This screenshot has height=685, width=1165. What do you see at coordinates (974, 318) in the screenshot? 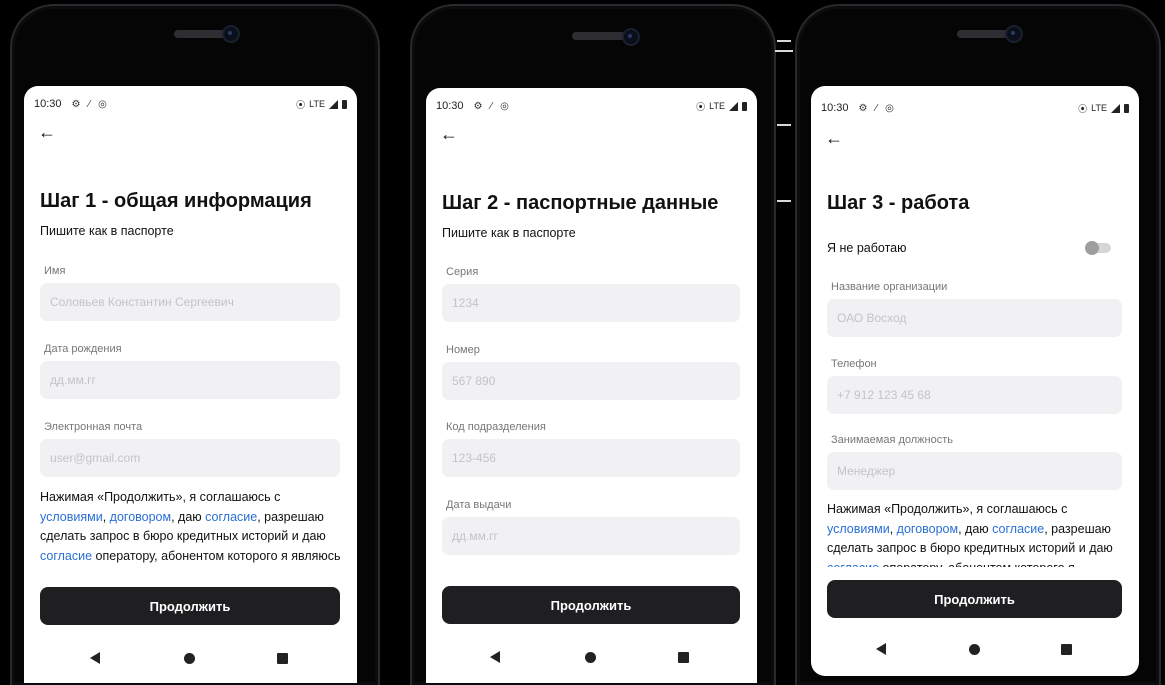
I see `organization-input: ОАО Восход` at bounding box center [974, 318].